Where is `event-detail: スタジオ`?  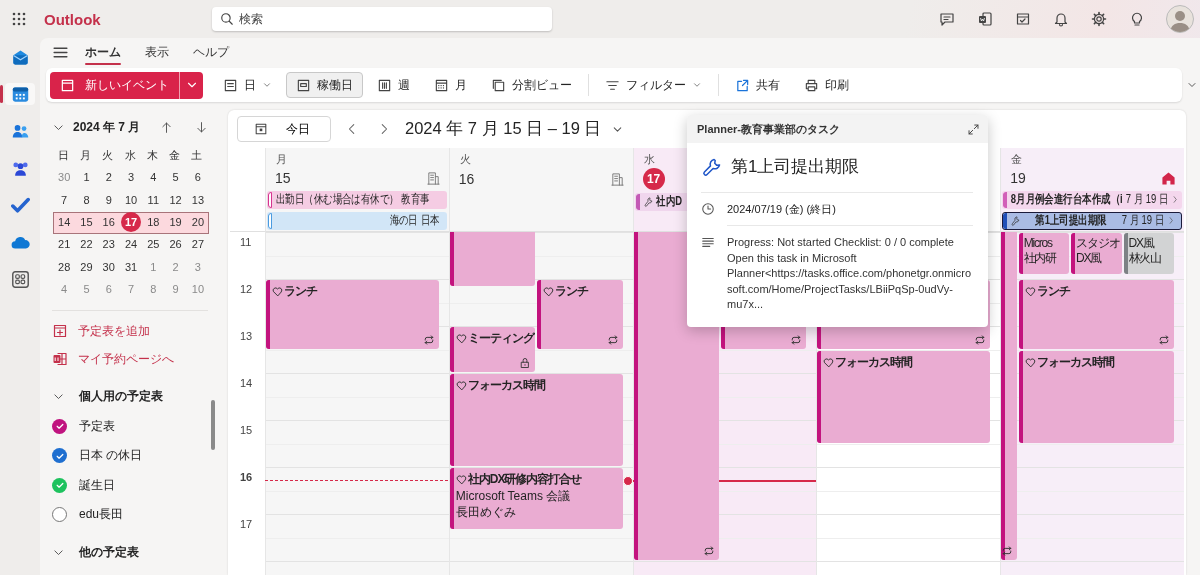 event-detail: スタジオ is located at coordinates (1098, 243).